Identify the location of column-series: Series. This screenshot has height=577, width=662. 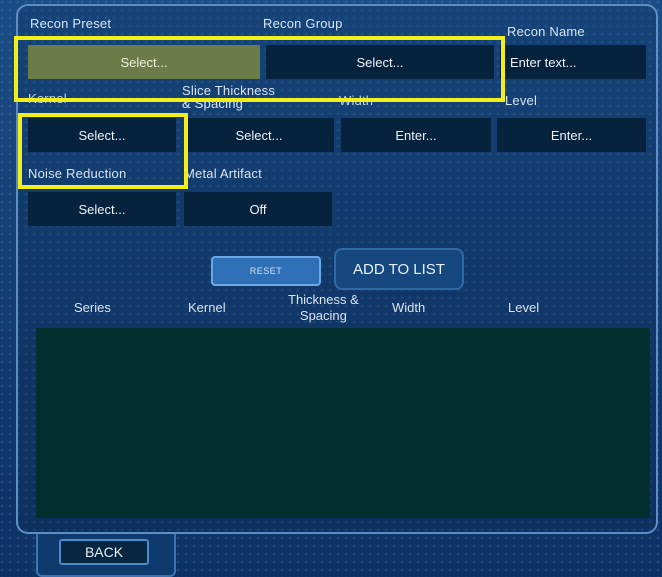
(92, 307).